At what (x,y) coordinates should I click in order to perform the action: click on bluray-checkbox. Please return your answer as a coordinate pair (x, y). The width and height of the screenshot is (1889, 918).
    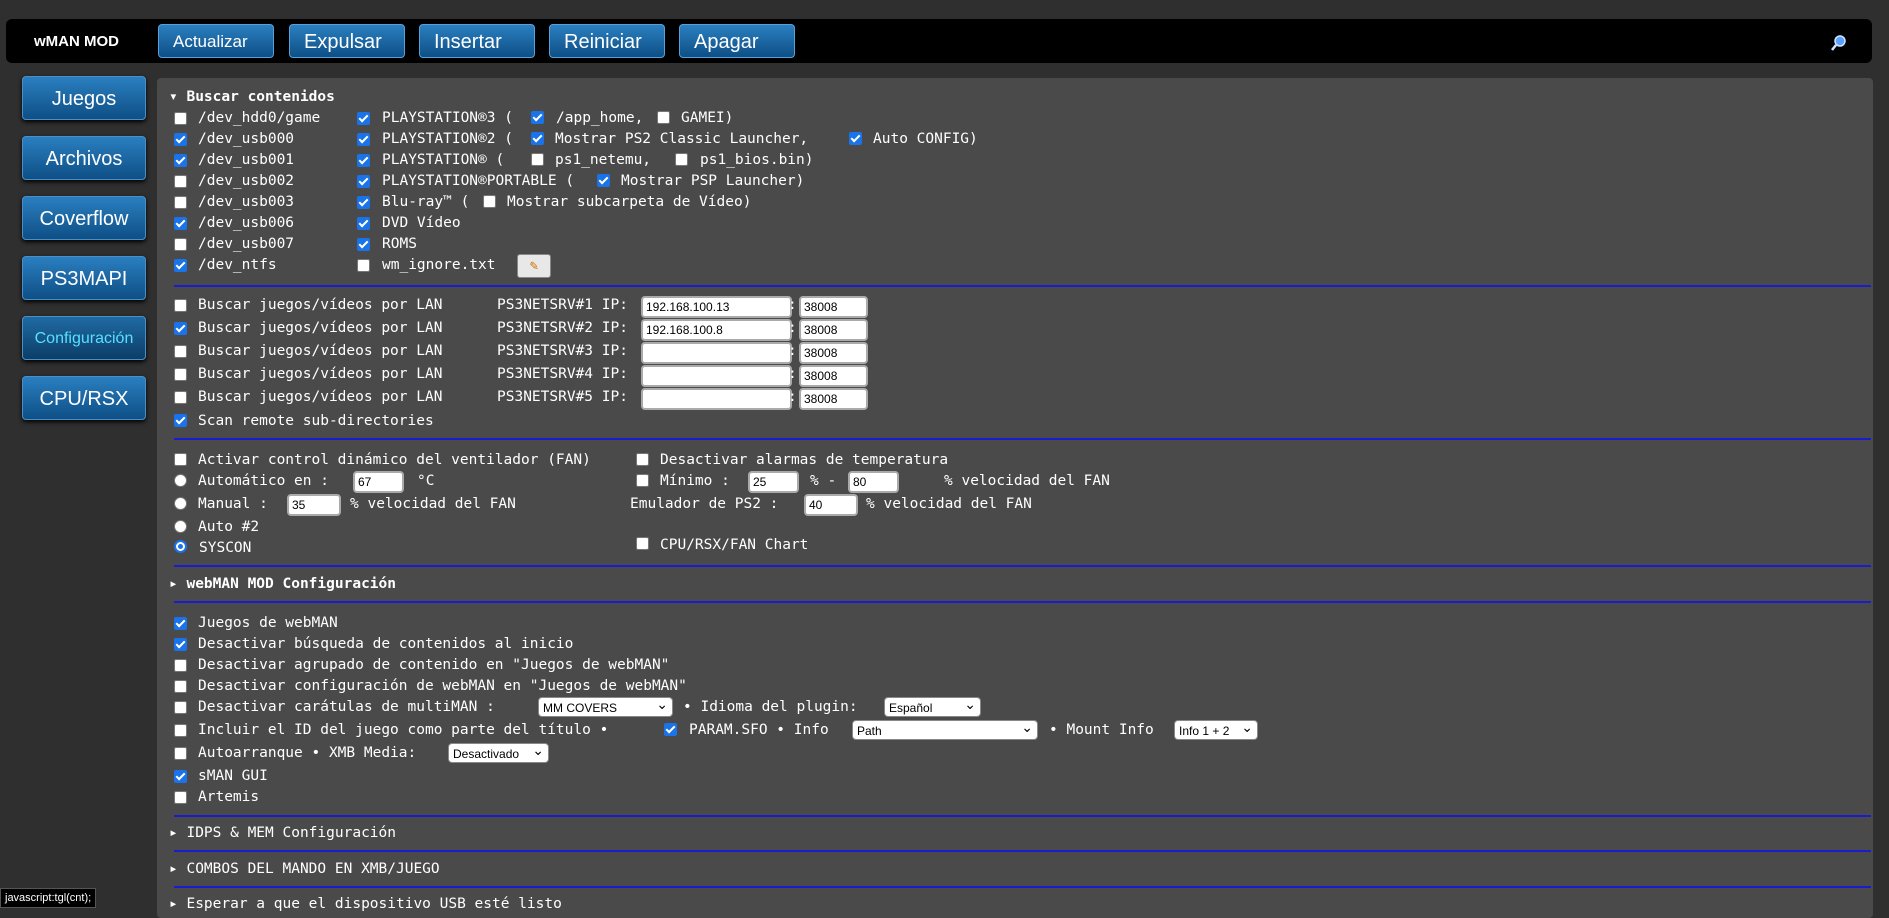
    Looking at the image, I should click on (363, 202).